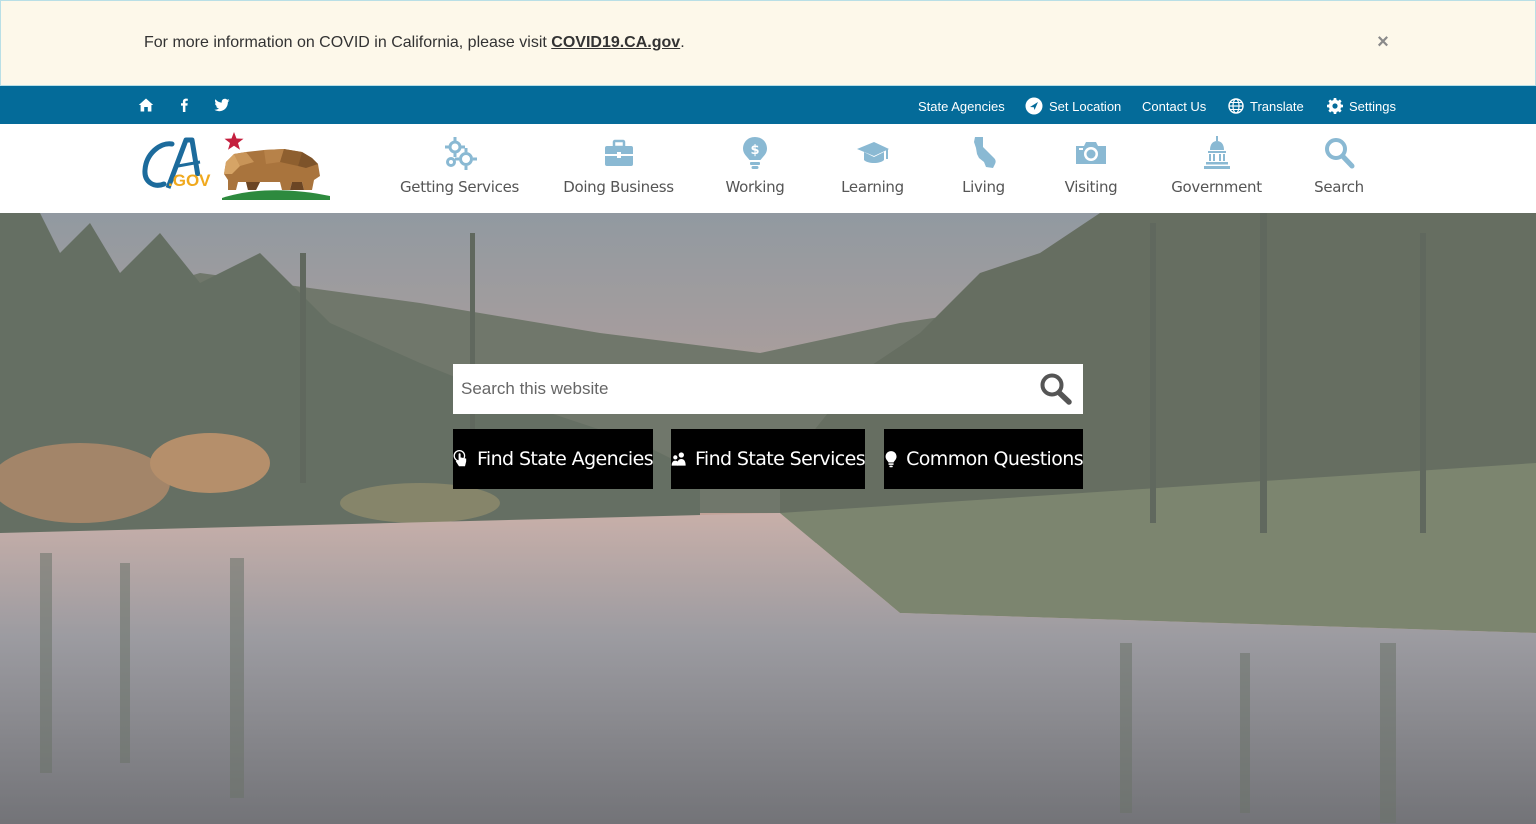 Image resolution: width=1536 pixels, height=824 pixels. I want to click on california-icon, so click(984, 153).